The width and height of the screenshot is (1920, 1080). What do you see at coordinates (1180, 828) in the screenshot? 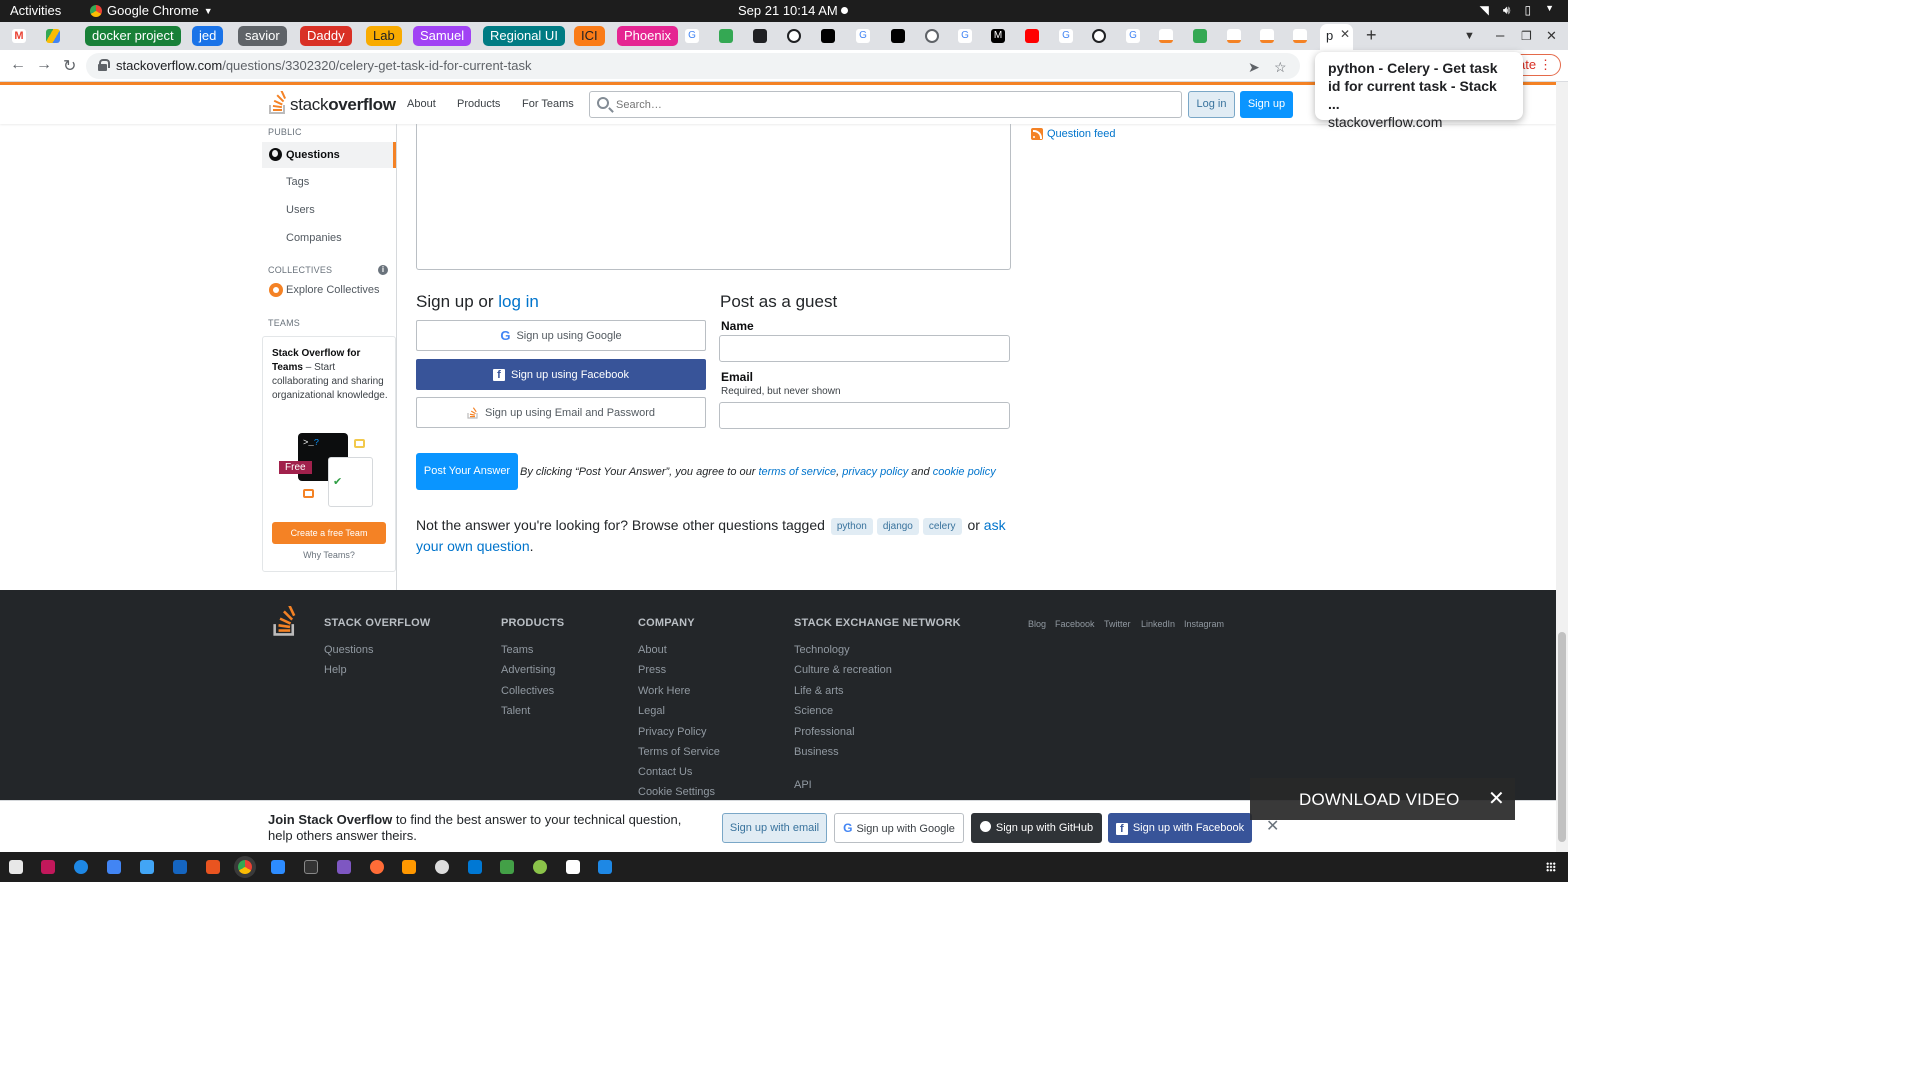
I see `signup-facebook-banner-button: f Sign up with Facebook` at bounding box center [1180, 828].